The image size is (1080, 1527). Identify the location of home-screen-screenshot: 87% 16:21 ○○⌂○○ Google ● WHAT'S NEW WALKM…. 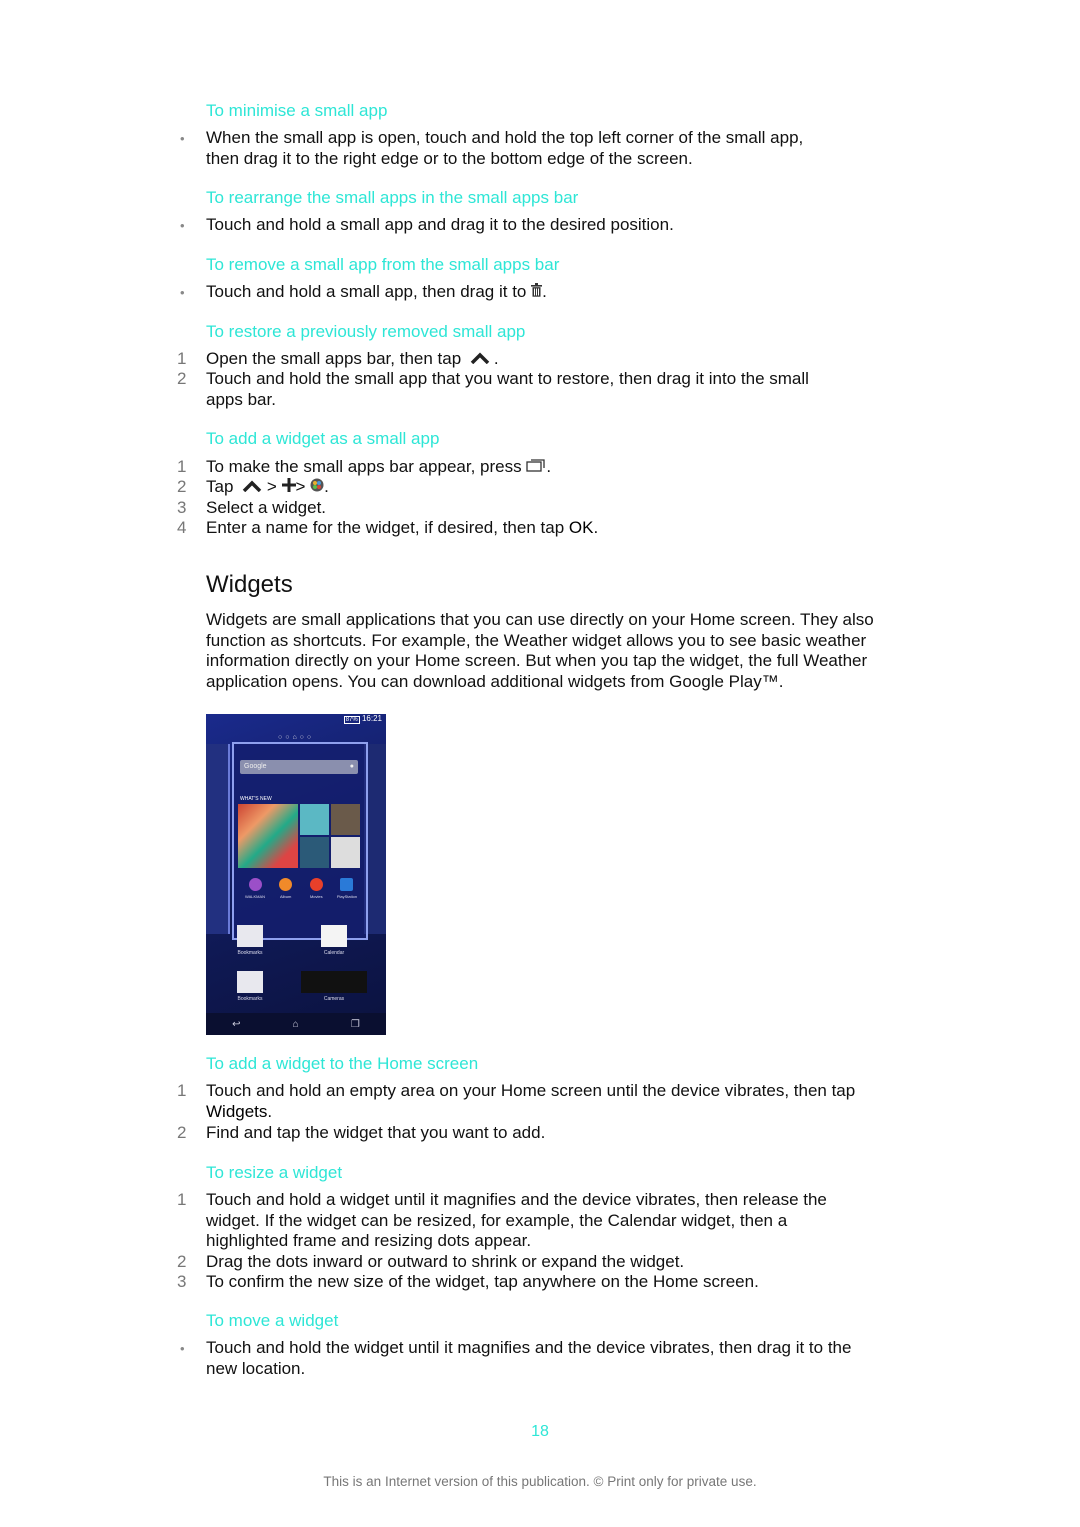
(296, 874).